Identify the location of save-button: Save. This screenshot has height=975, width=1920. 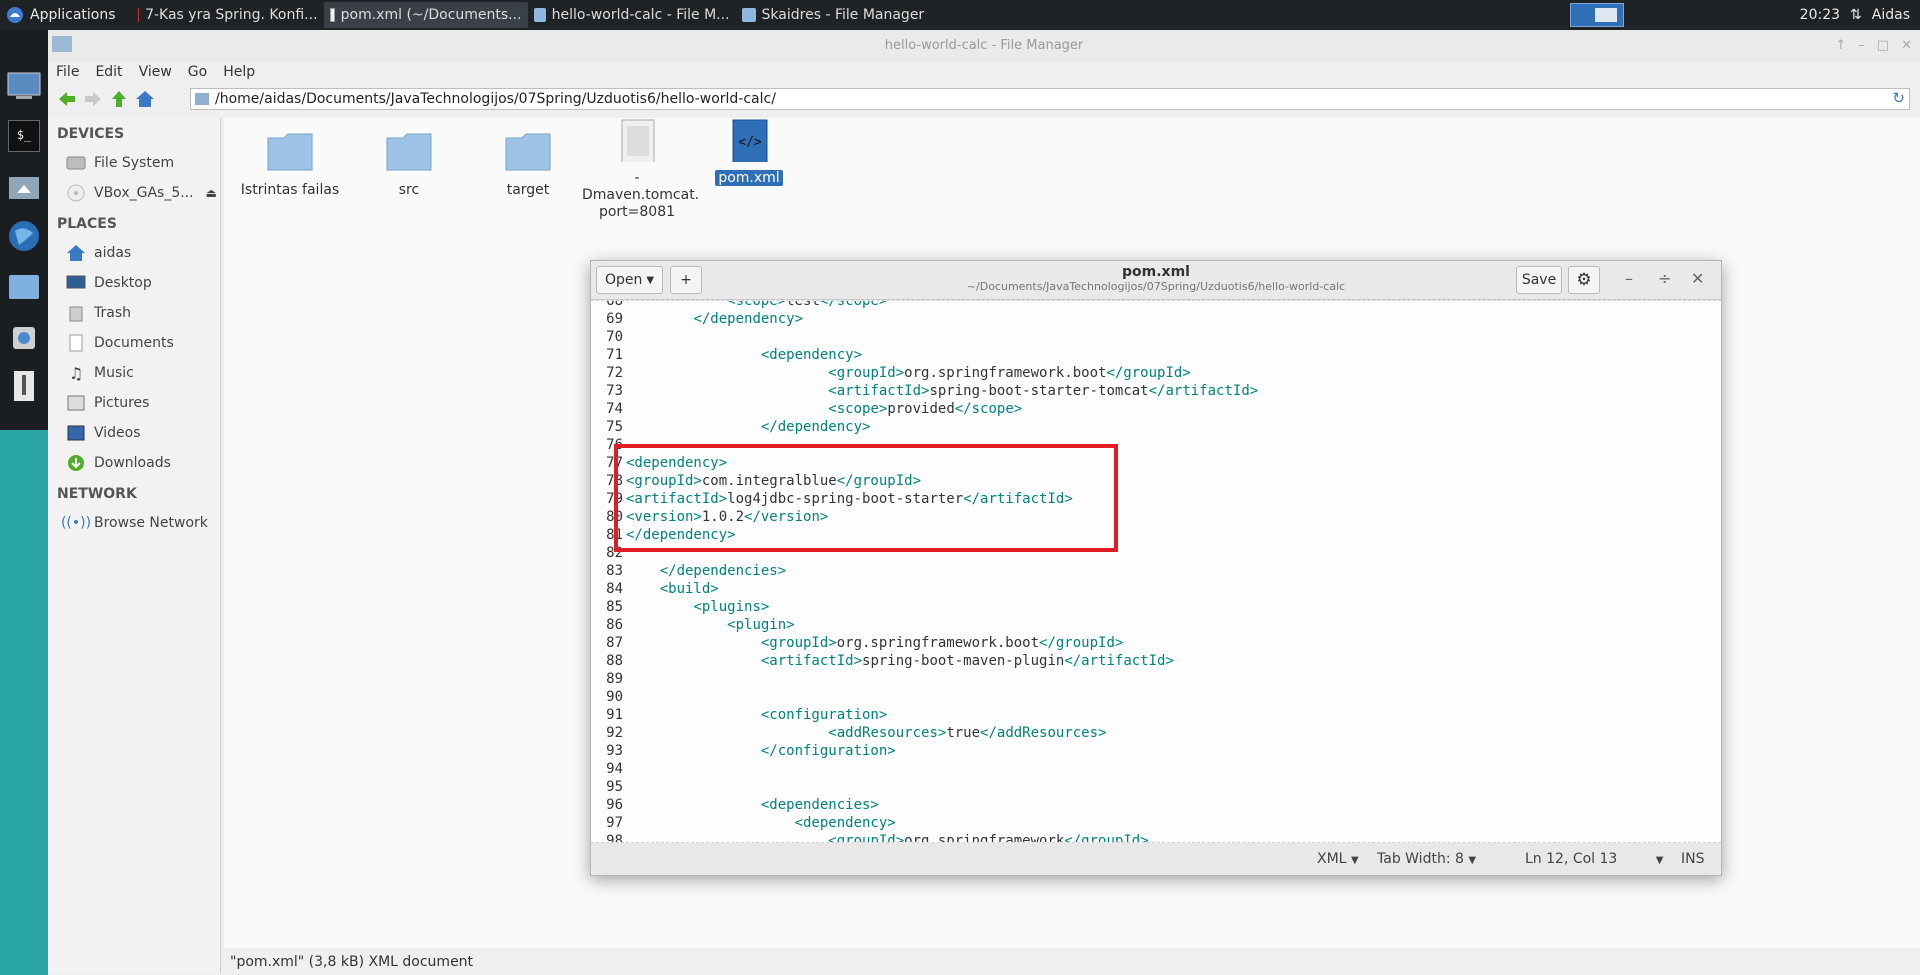
(1539, 280).